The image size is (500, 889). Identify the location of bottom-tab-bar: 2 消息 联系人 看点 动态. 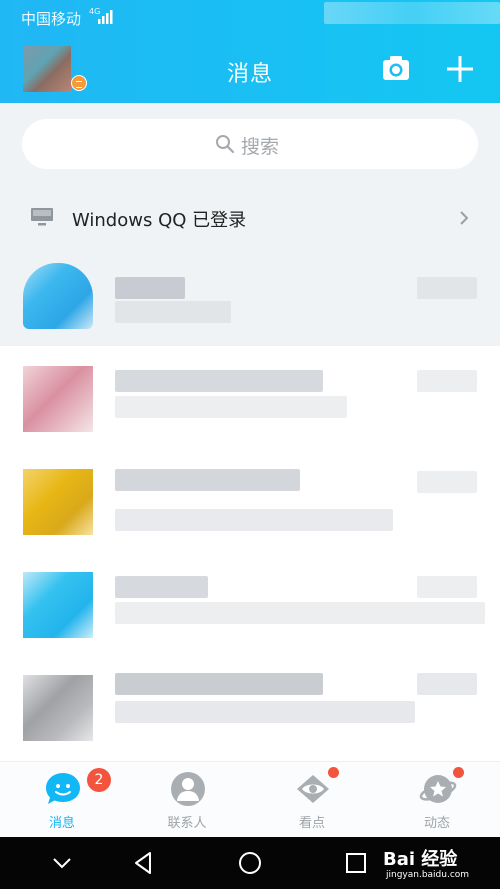
(250, 799).